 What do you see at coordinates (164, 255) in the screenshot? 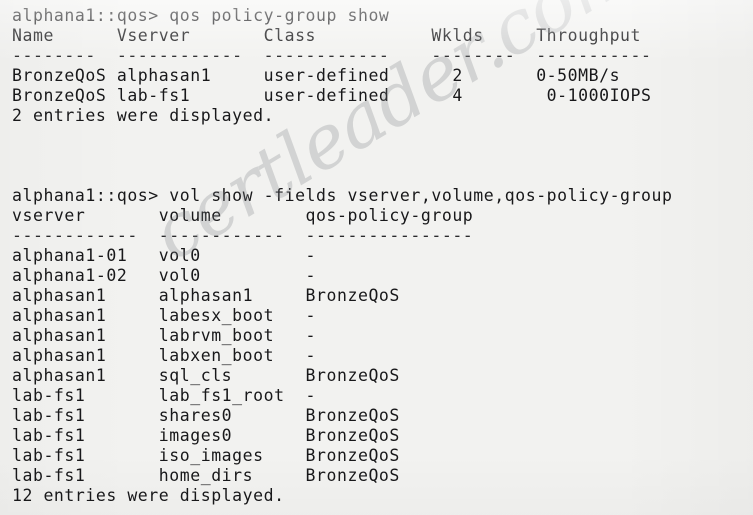
I see `table-row: alphana1-01 vol0 -` at bounding box center [164, 255].